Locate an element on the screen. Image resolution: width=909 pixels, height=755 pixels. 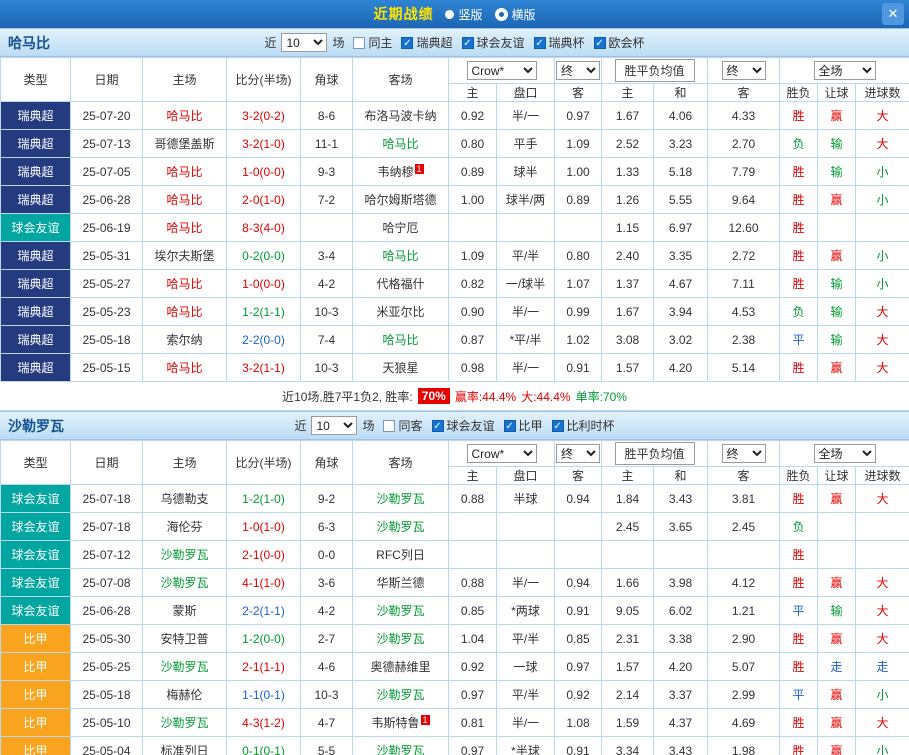
col-home-header: 主场 is located at coordinates (184, 79).